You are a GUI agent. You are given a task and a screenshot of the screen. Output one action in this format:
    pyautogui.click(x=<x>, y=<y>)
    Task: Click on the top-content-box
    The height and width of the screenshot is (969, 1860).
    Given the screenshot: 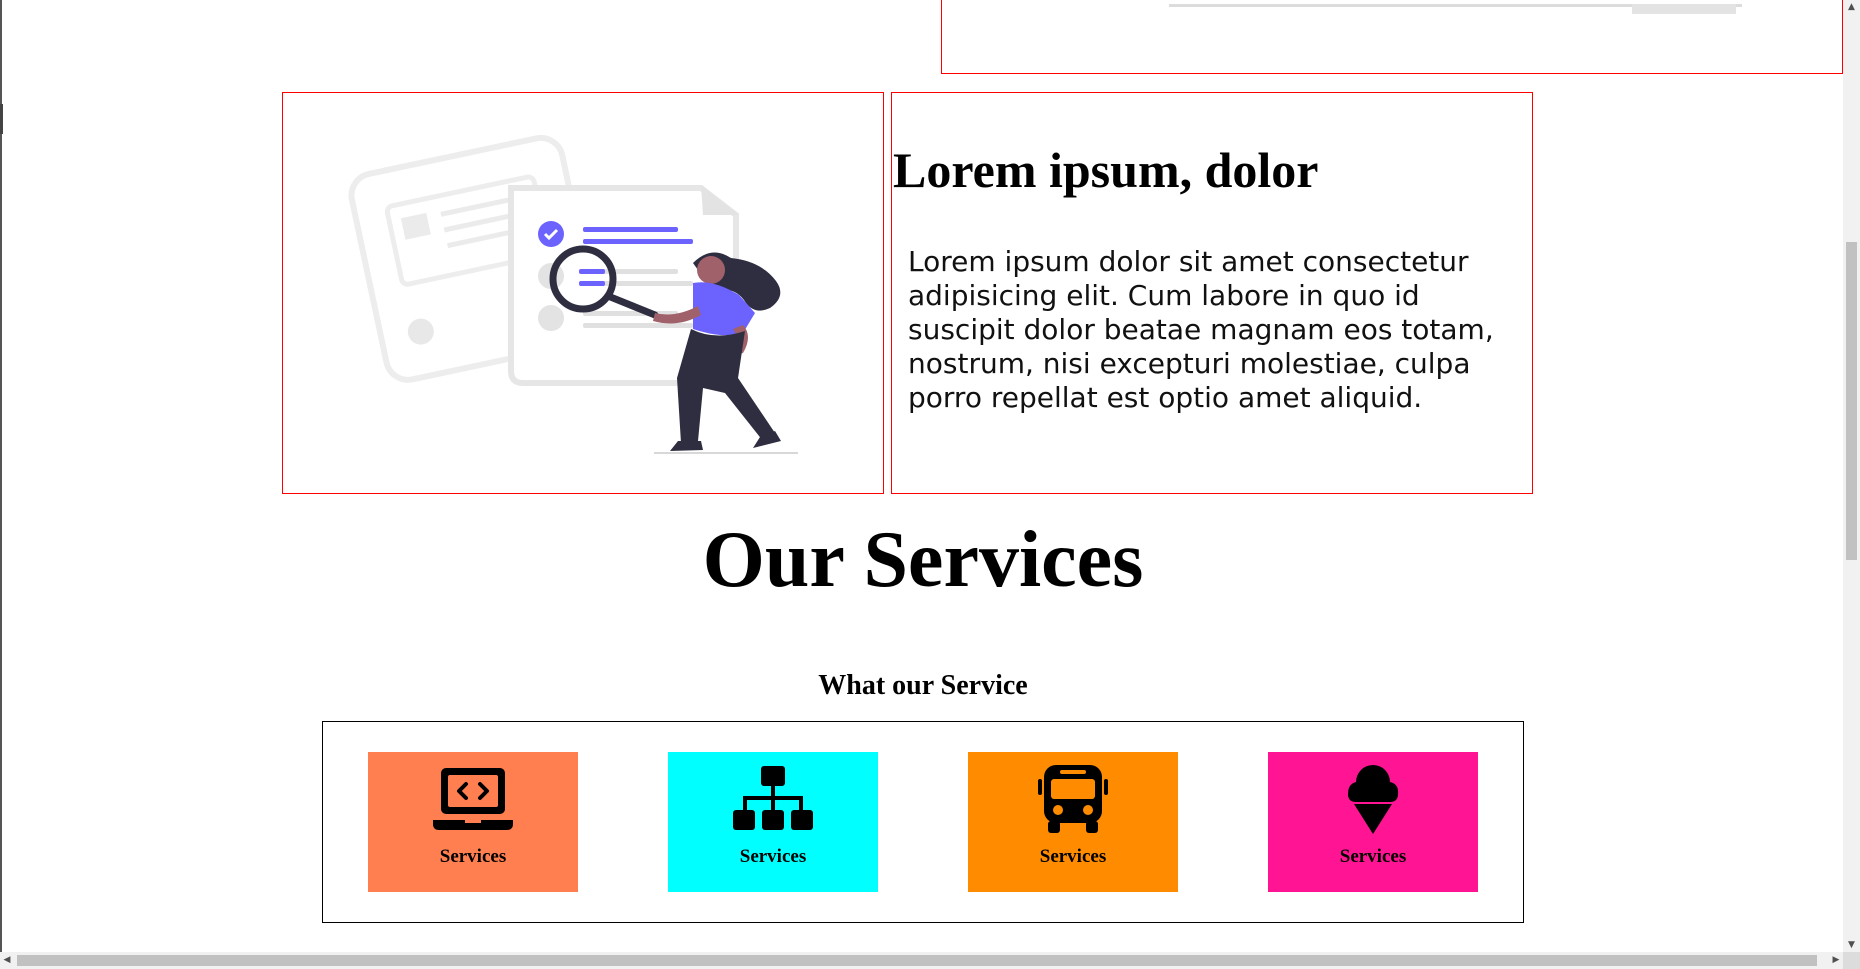 What is the action you would take?
    pyautogui.click(x=1392, y=37)
    